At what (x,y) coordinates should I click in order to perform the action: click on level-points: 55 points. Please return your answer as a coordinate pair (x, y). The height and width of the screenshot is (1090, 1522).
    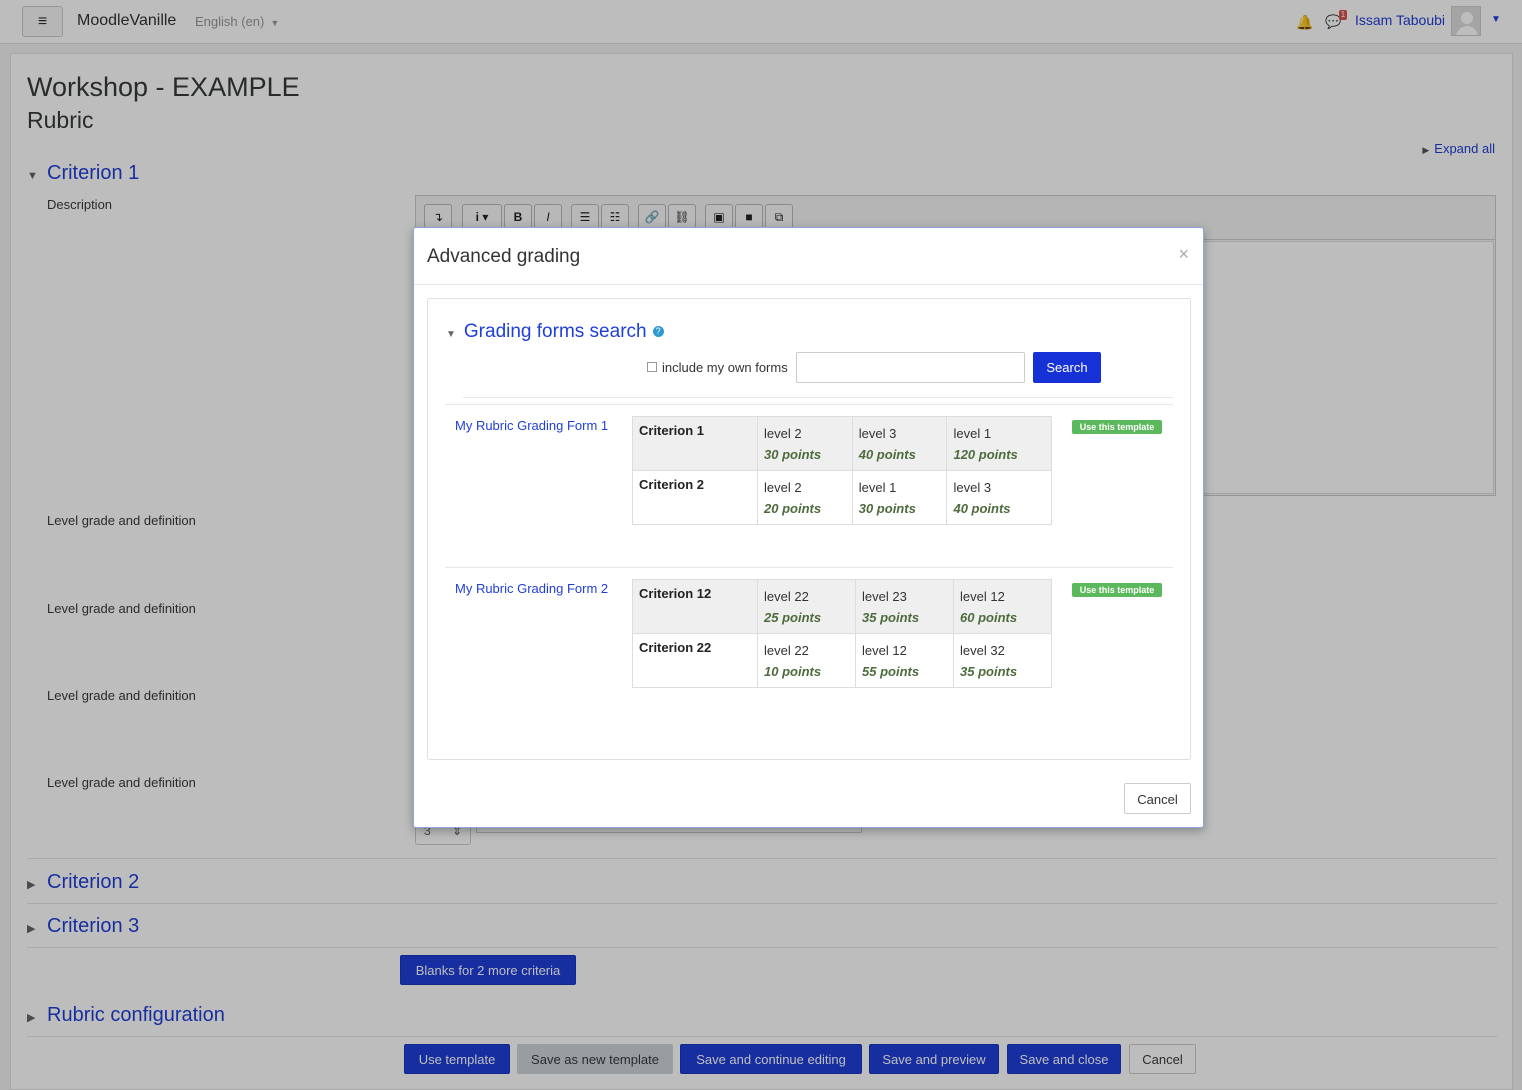
    Looking at the image, I should click on (891, 671).